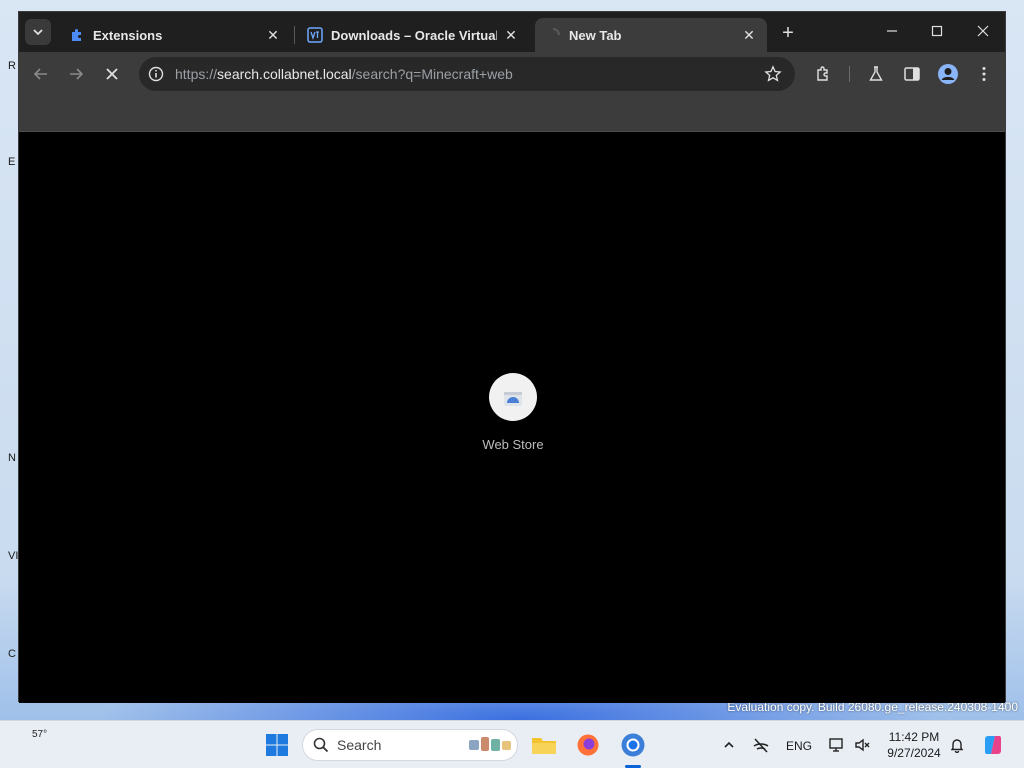 The image size is (1024, 768). I want to click on clock-date: 9/27/2024, so click(914, 753).